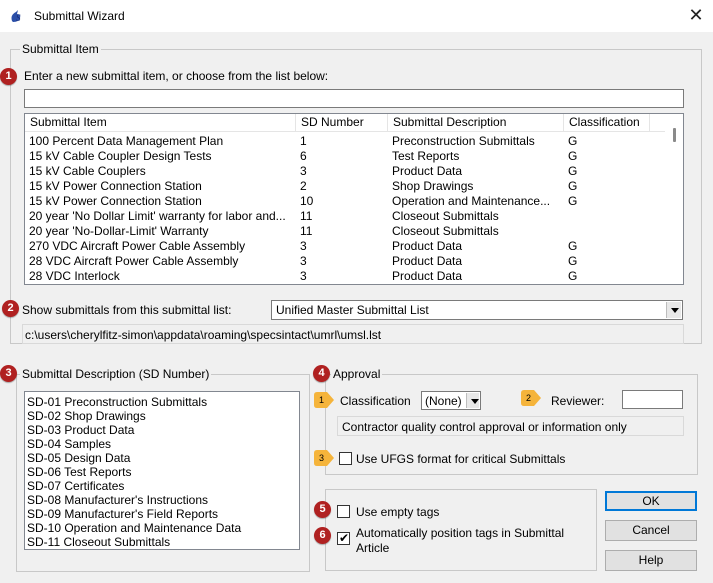 The height and width of the screenshot is (583, 713). I want to click on ufgs-format-checkbox, so click(345, 458).